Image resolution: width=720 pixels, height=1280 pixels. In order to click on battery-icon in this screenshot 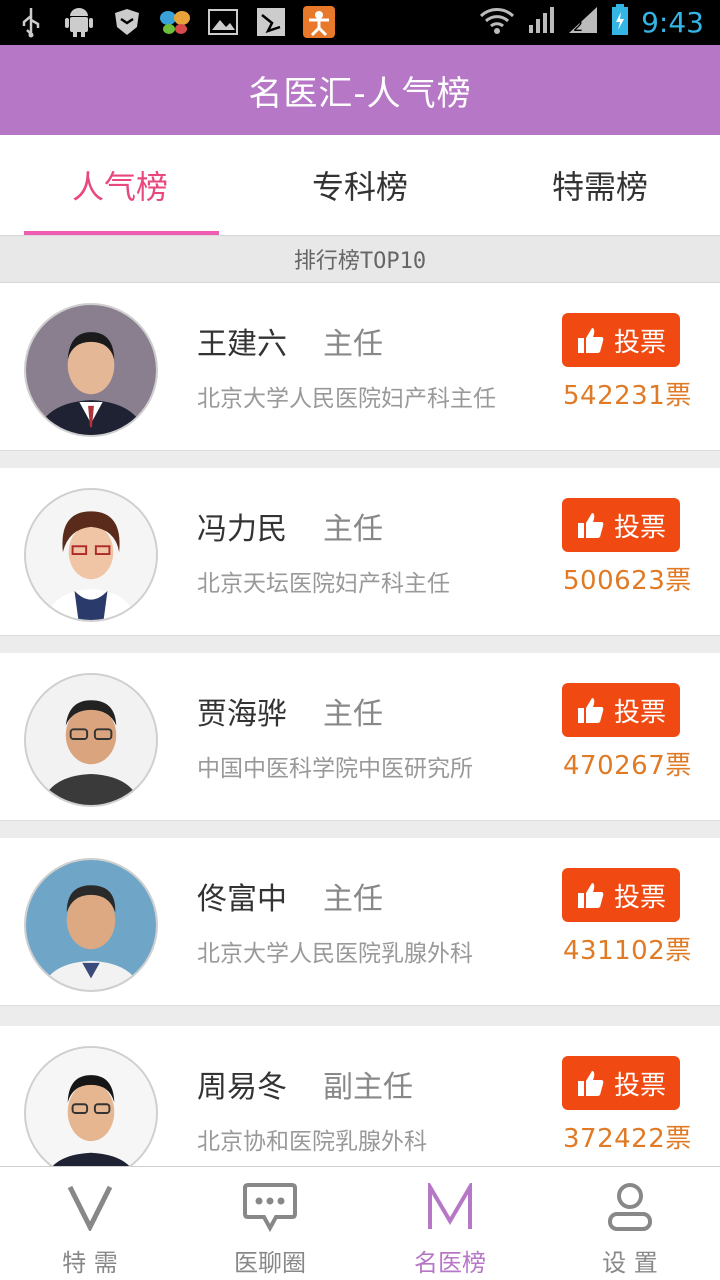, I will do `click(620, 22)`.